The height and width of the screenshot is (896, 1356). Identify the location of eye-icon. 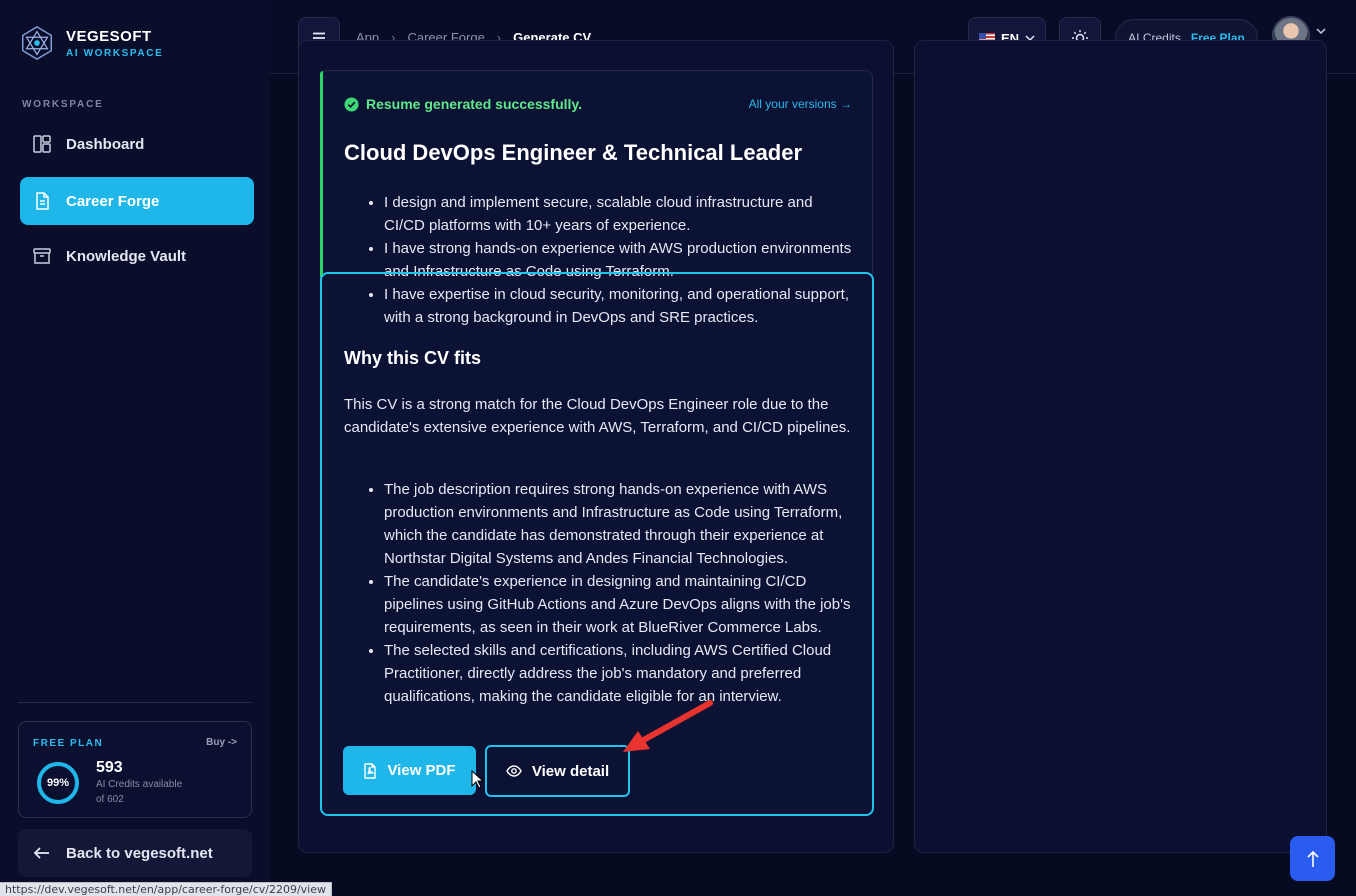
(514, 771).